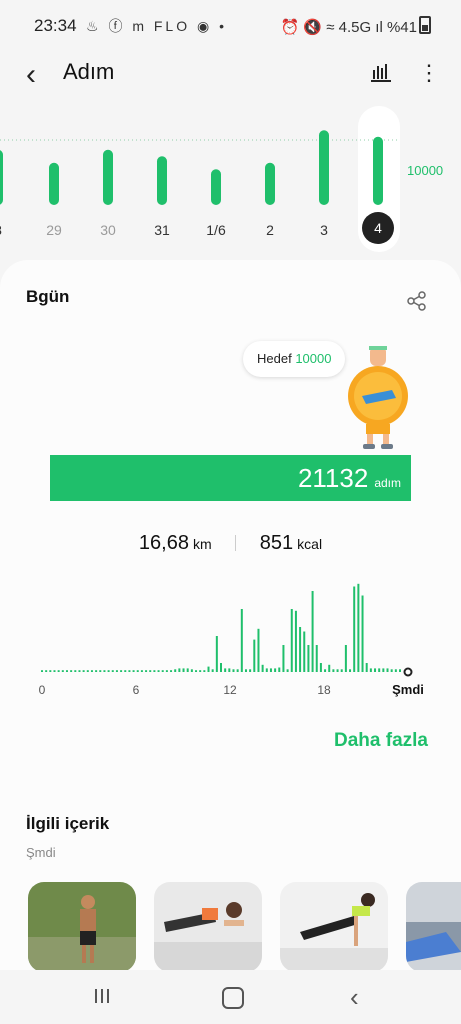  I want to click on recent-apps-icon, so click(102, 996).